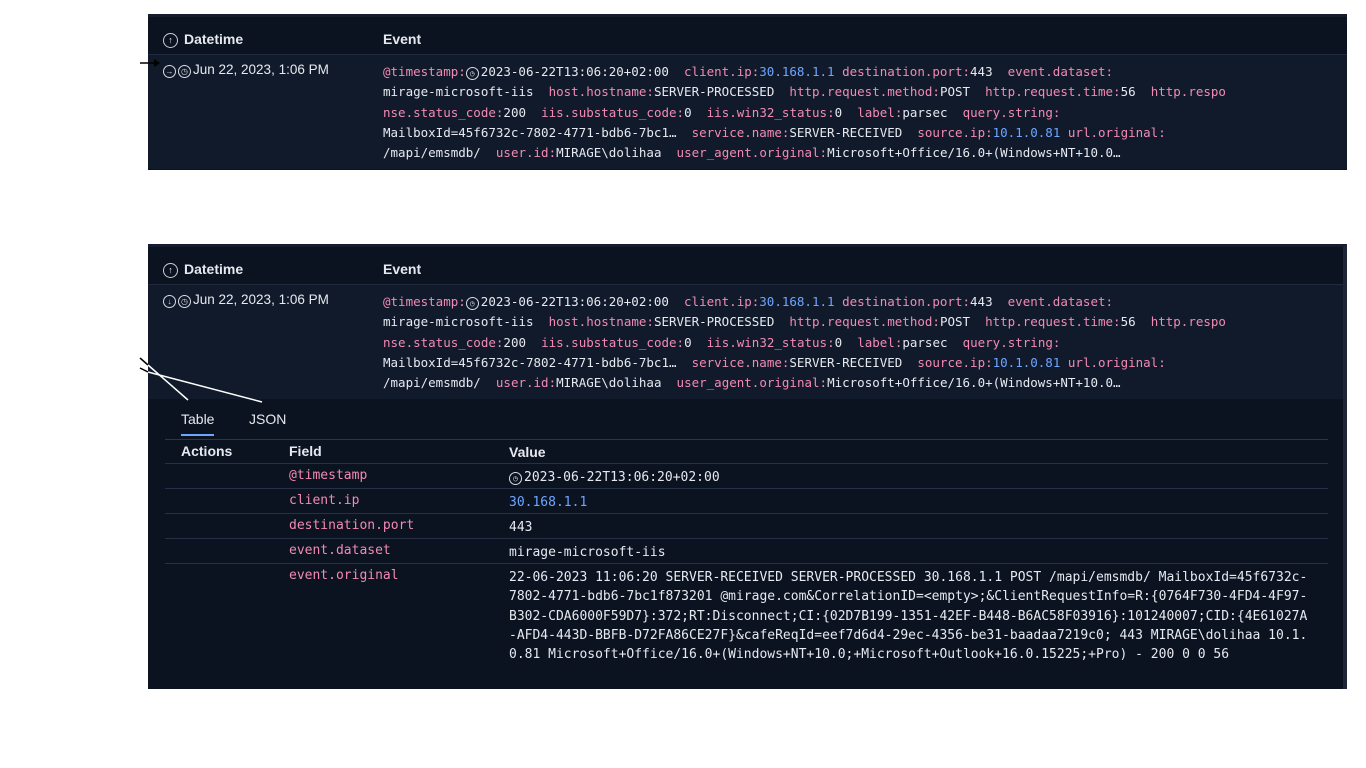  I want to click on value-column-header: Value, so click(527, 452).